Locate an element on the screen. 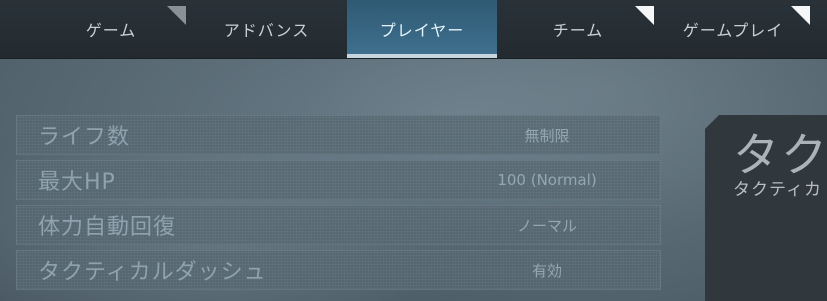  tab-label: チーム is located at coordinates (578, 30).